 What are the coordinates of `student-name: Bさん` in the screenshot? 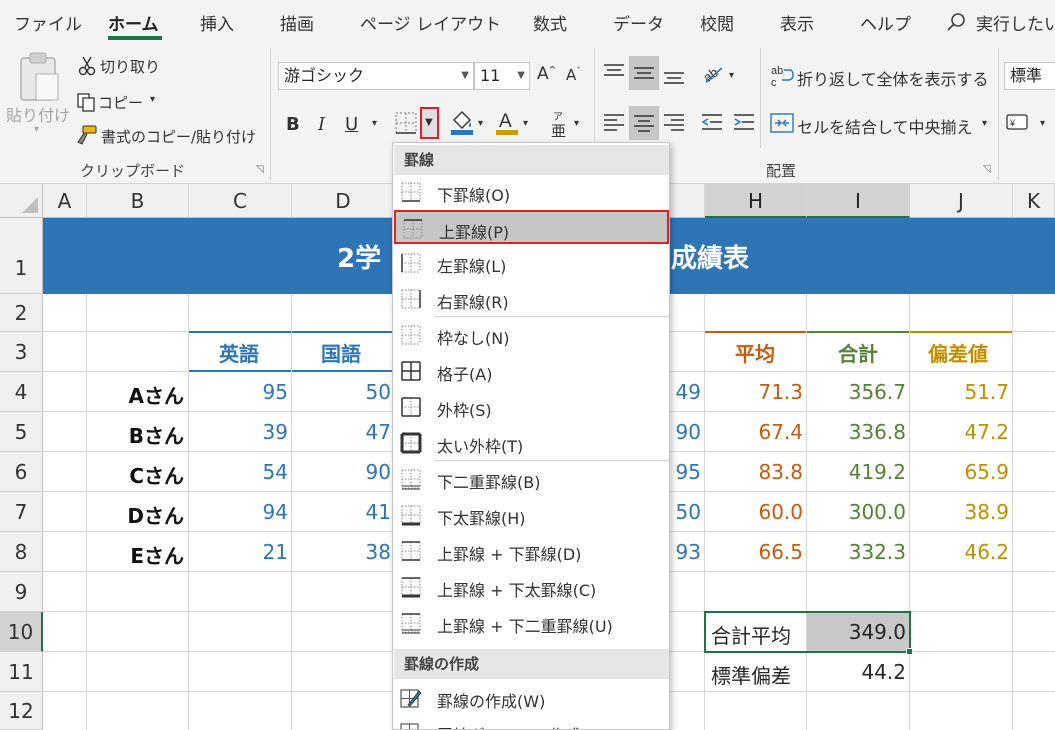 It's located at (135, 434).